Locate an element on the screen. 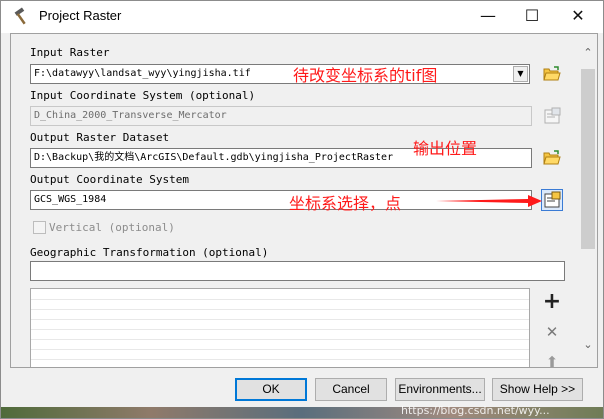 The width and height of the screenshot is (604, 419). close-button: ✕ is located at coordinates (578, 16).